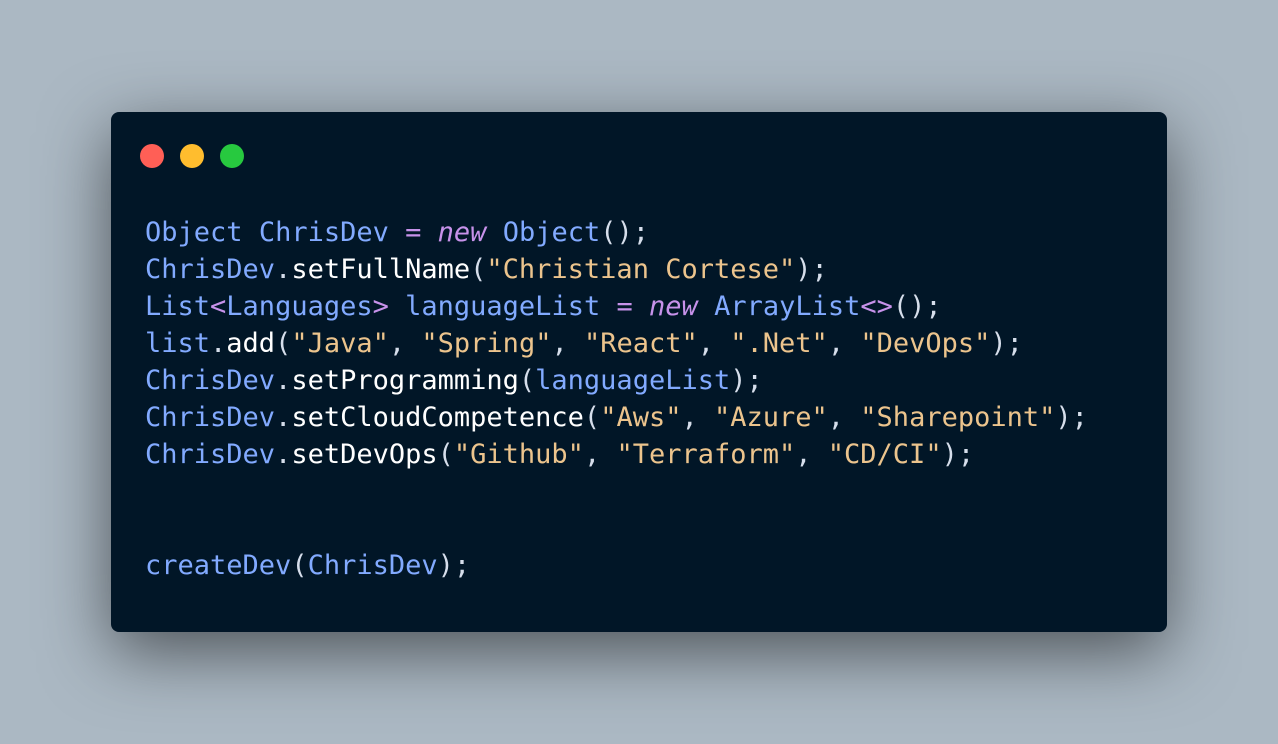 The width and height of the screenshot is (1278, 744). What do you see at coordinates (641, 269) in the screenshot?
I see `code-token: "Christian Cortese"` at bounding box center [641, 269].